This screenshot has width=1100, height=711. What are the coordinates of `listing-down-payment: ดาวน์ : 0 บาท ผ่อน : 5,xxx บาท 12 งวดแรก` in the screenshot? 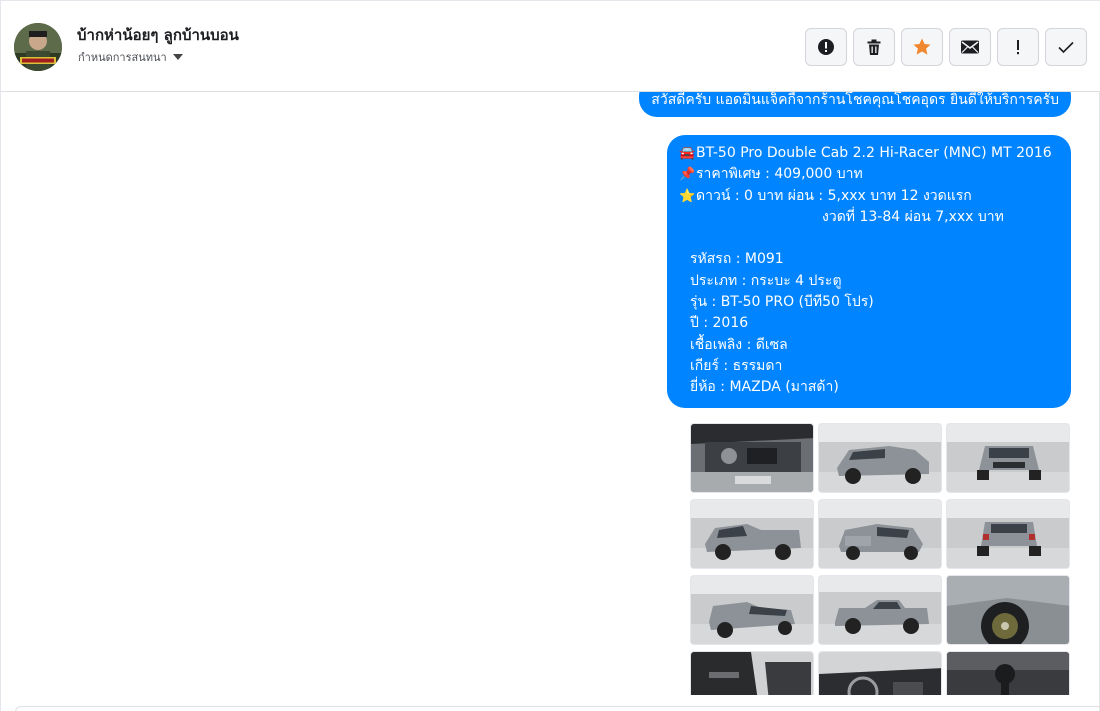 It's located at (834, 195).